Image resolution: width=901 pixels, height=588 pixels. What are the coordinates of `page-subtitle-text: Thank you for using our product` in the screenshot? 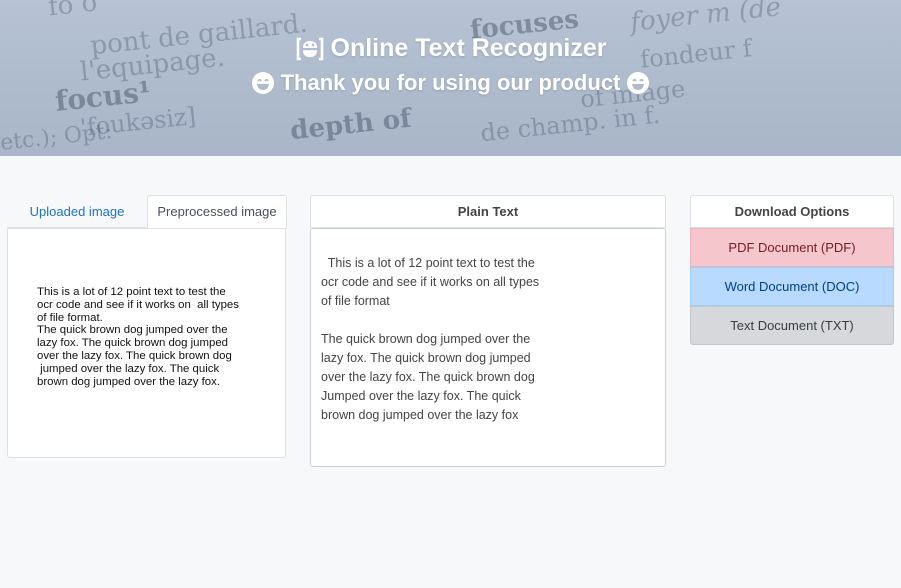 It's located at (450, 82).